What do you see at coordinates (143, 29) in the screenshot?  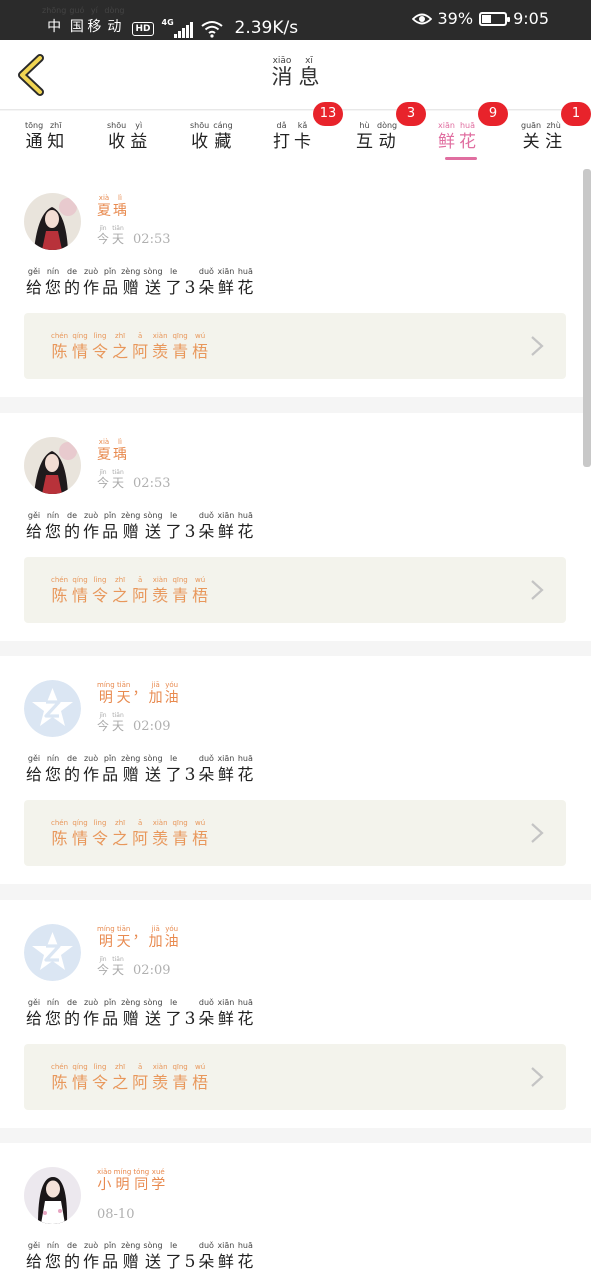 I see `hd-voice-icon: HD` at bounding box center [143, 29].